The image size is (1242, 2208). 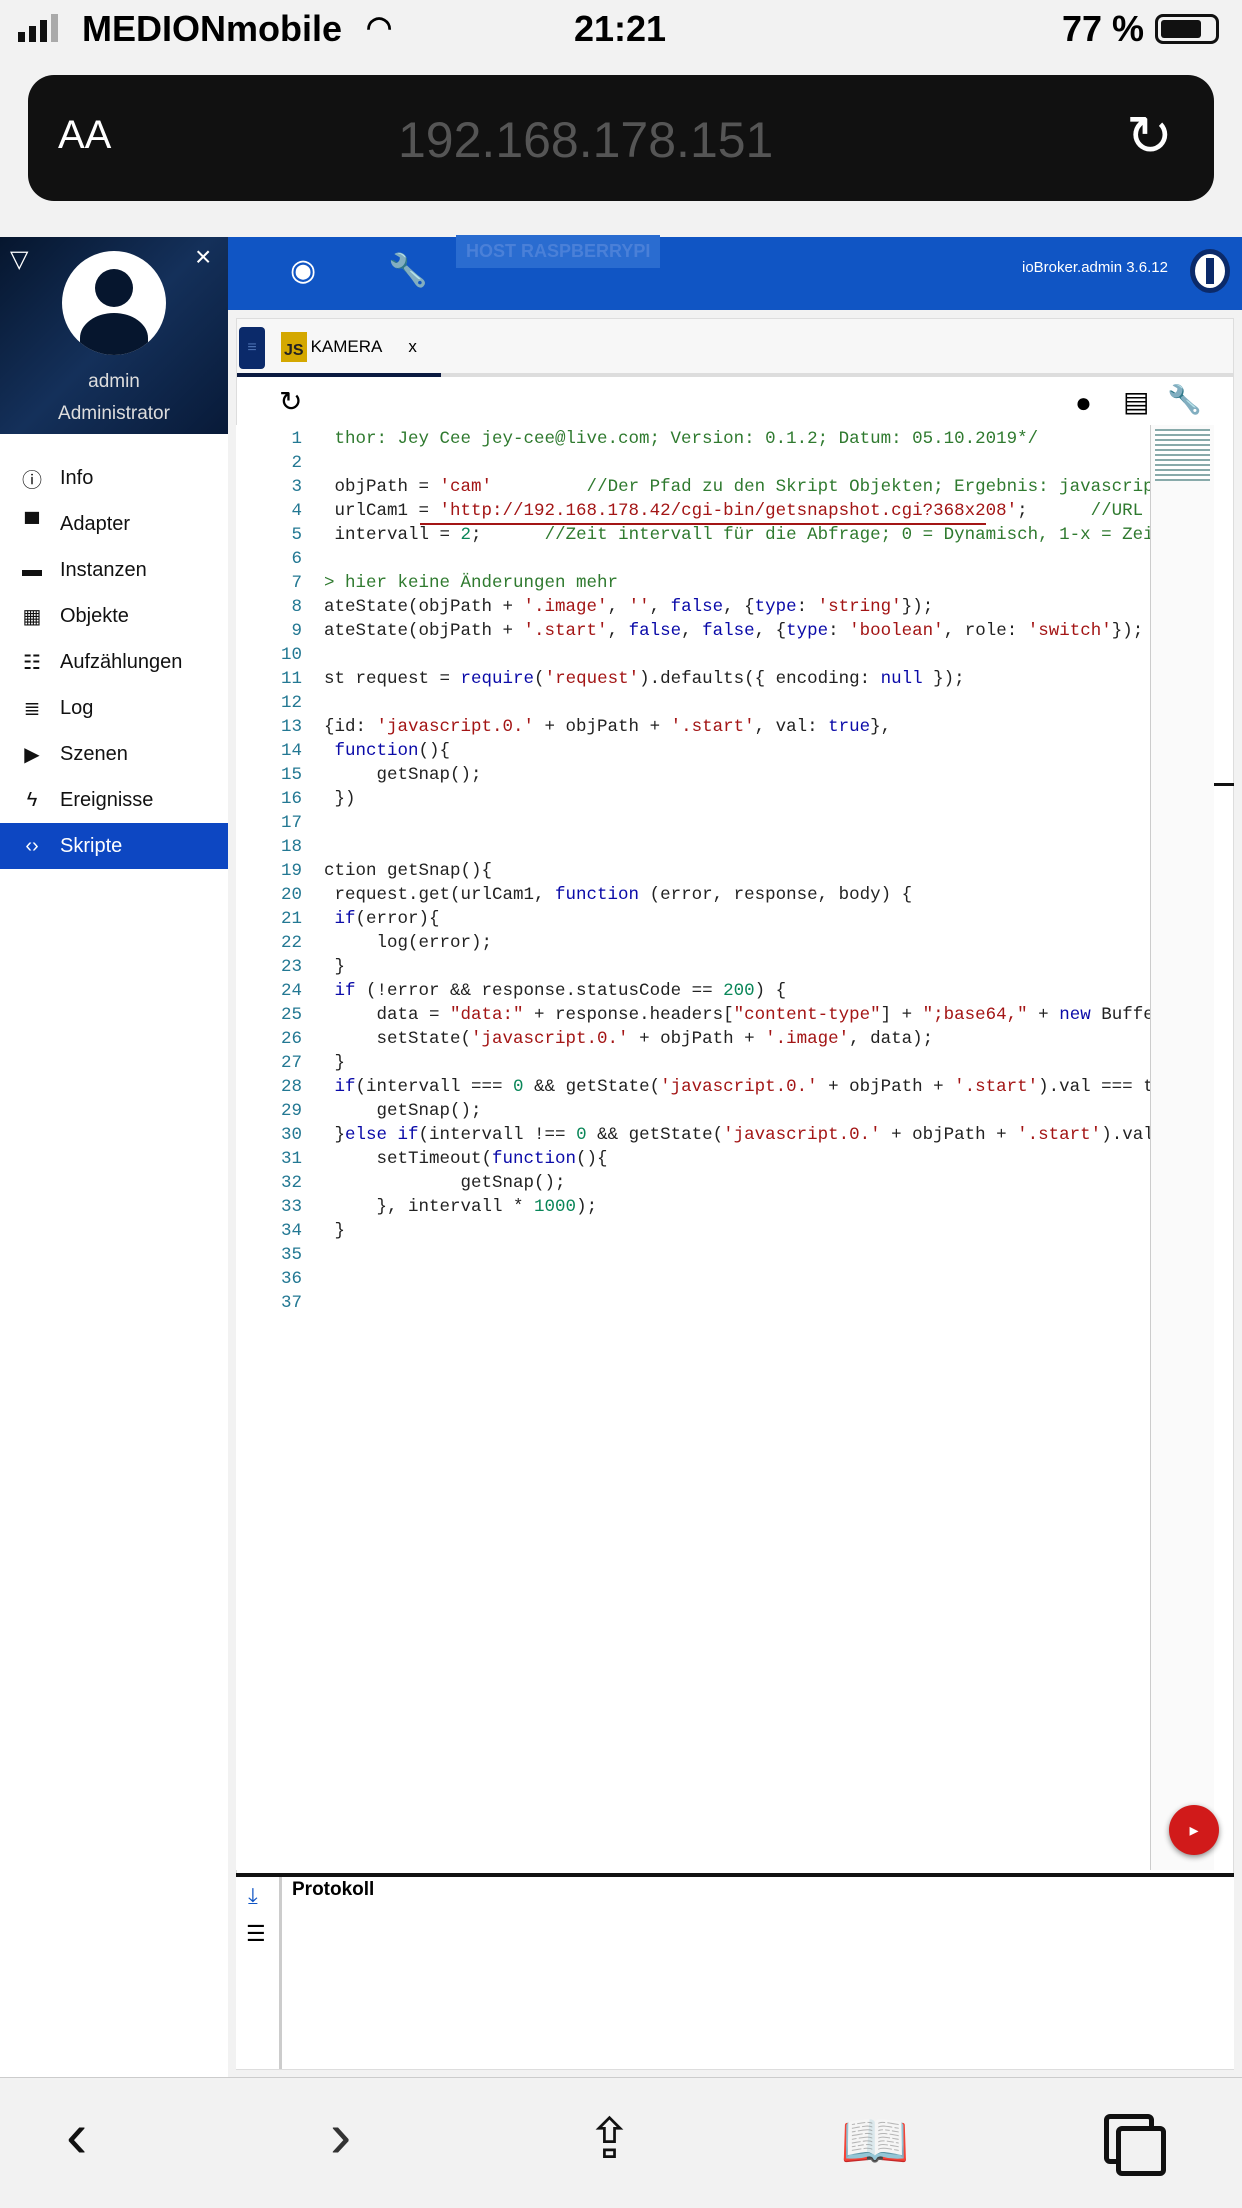 I want to click on line-number: 2, so click(x=296, y=463).